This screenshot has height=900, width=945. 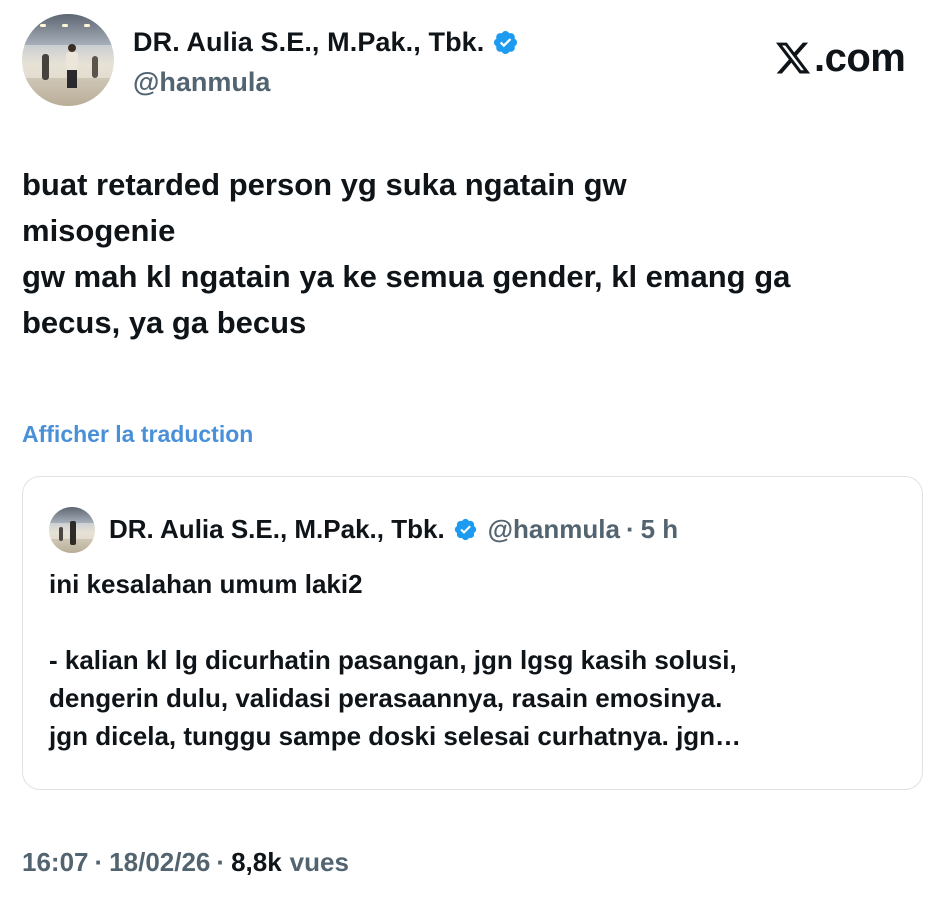 What do you see at coordinates (554, 529) in the screenshot?
I see `quoted-author-handle: @hanmula` at bounding box center [554, 529].